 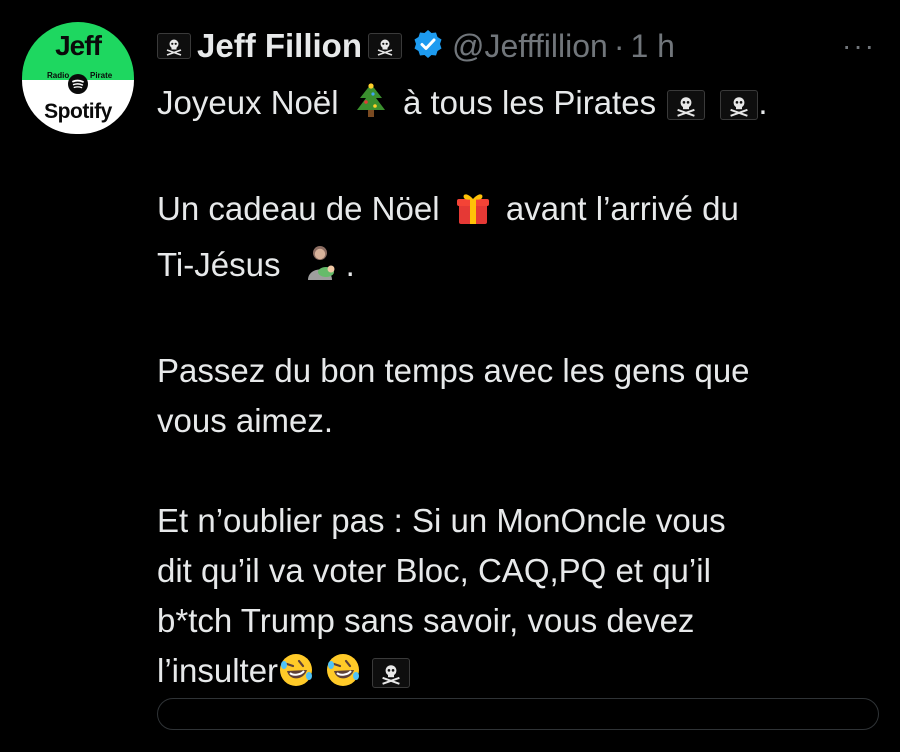 I want to click on more-options-button: ···, so click(x=859, y=46).